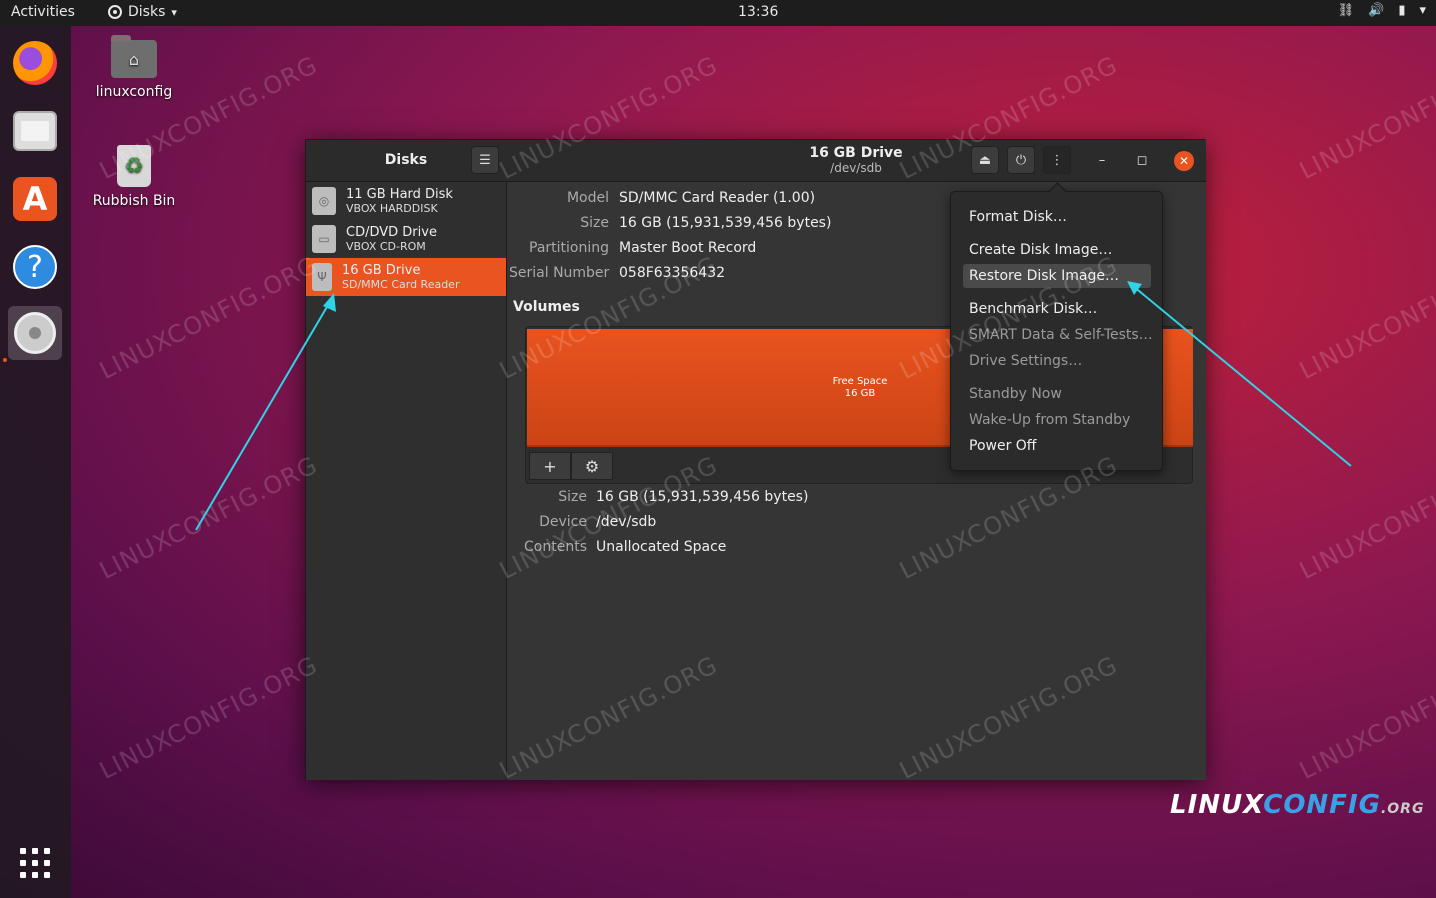  Describe the element at coordinates (1057, 420) in the screenshot. I see `menu-wake-up: Wake-Up from Standby` at that location.